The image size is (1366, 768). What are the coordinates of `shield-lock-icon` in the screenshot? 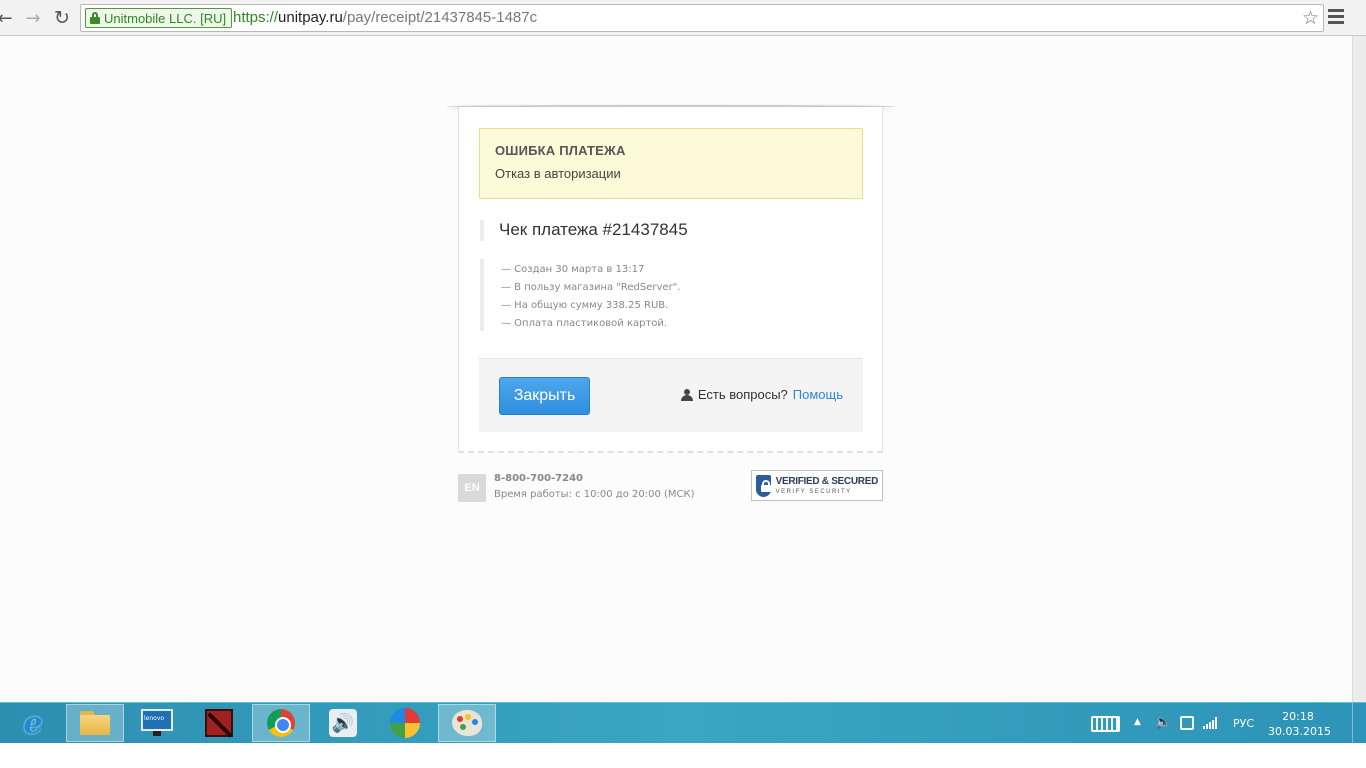 It's located at (763, 485).